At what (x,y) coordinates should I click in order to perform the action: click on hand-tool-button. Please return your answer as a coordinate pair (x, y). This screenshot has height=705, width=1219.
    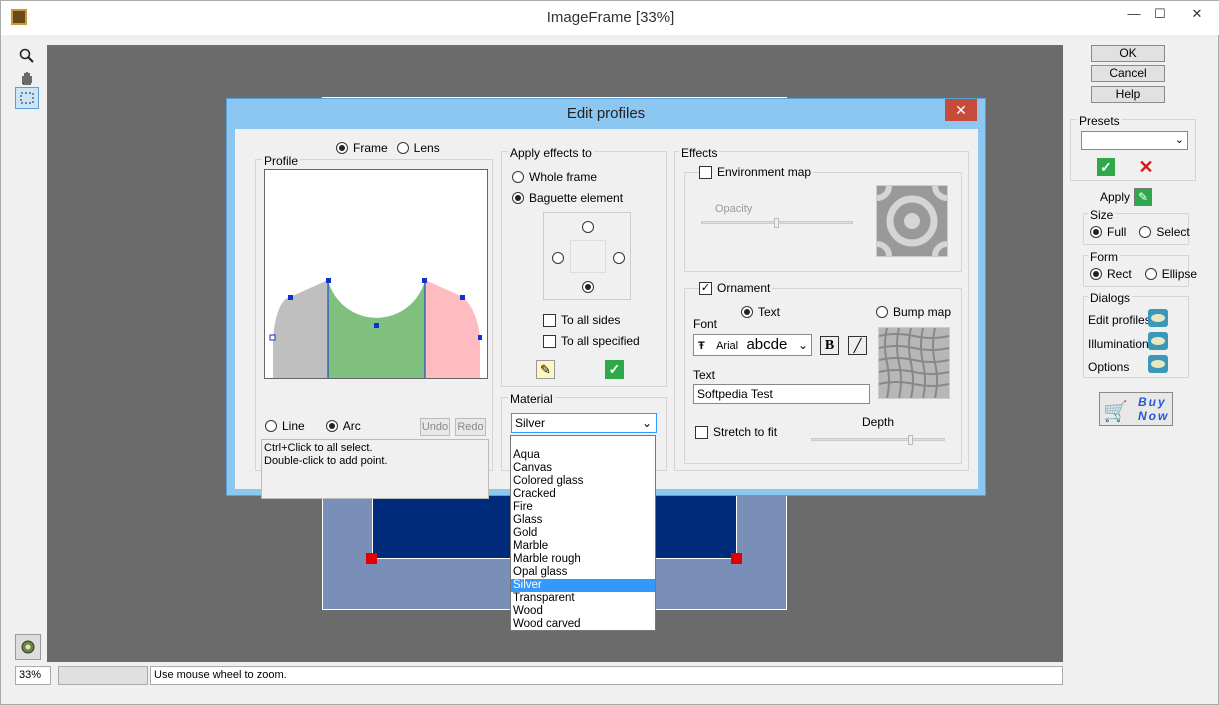
    Looking at the image, I should click on (27, 78).